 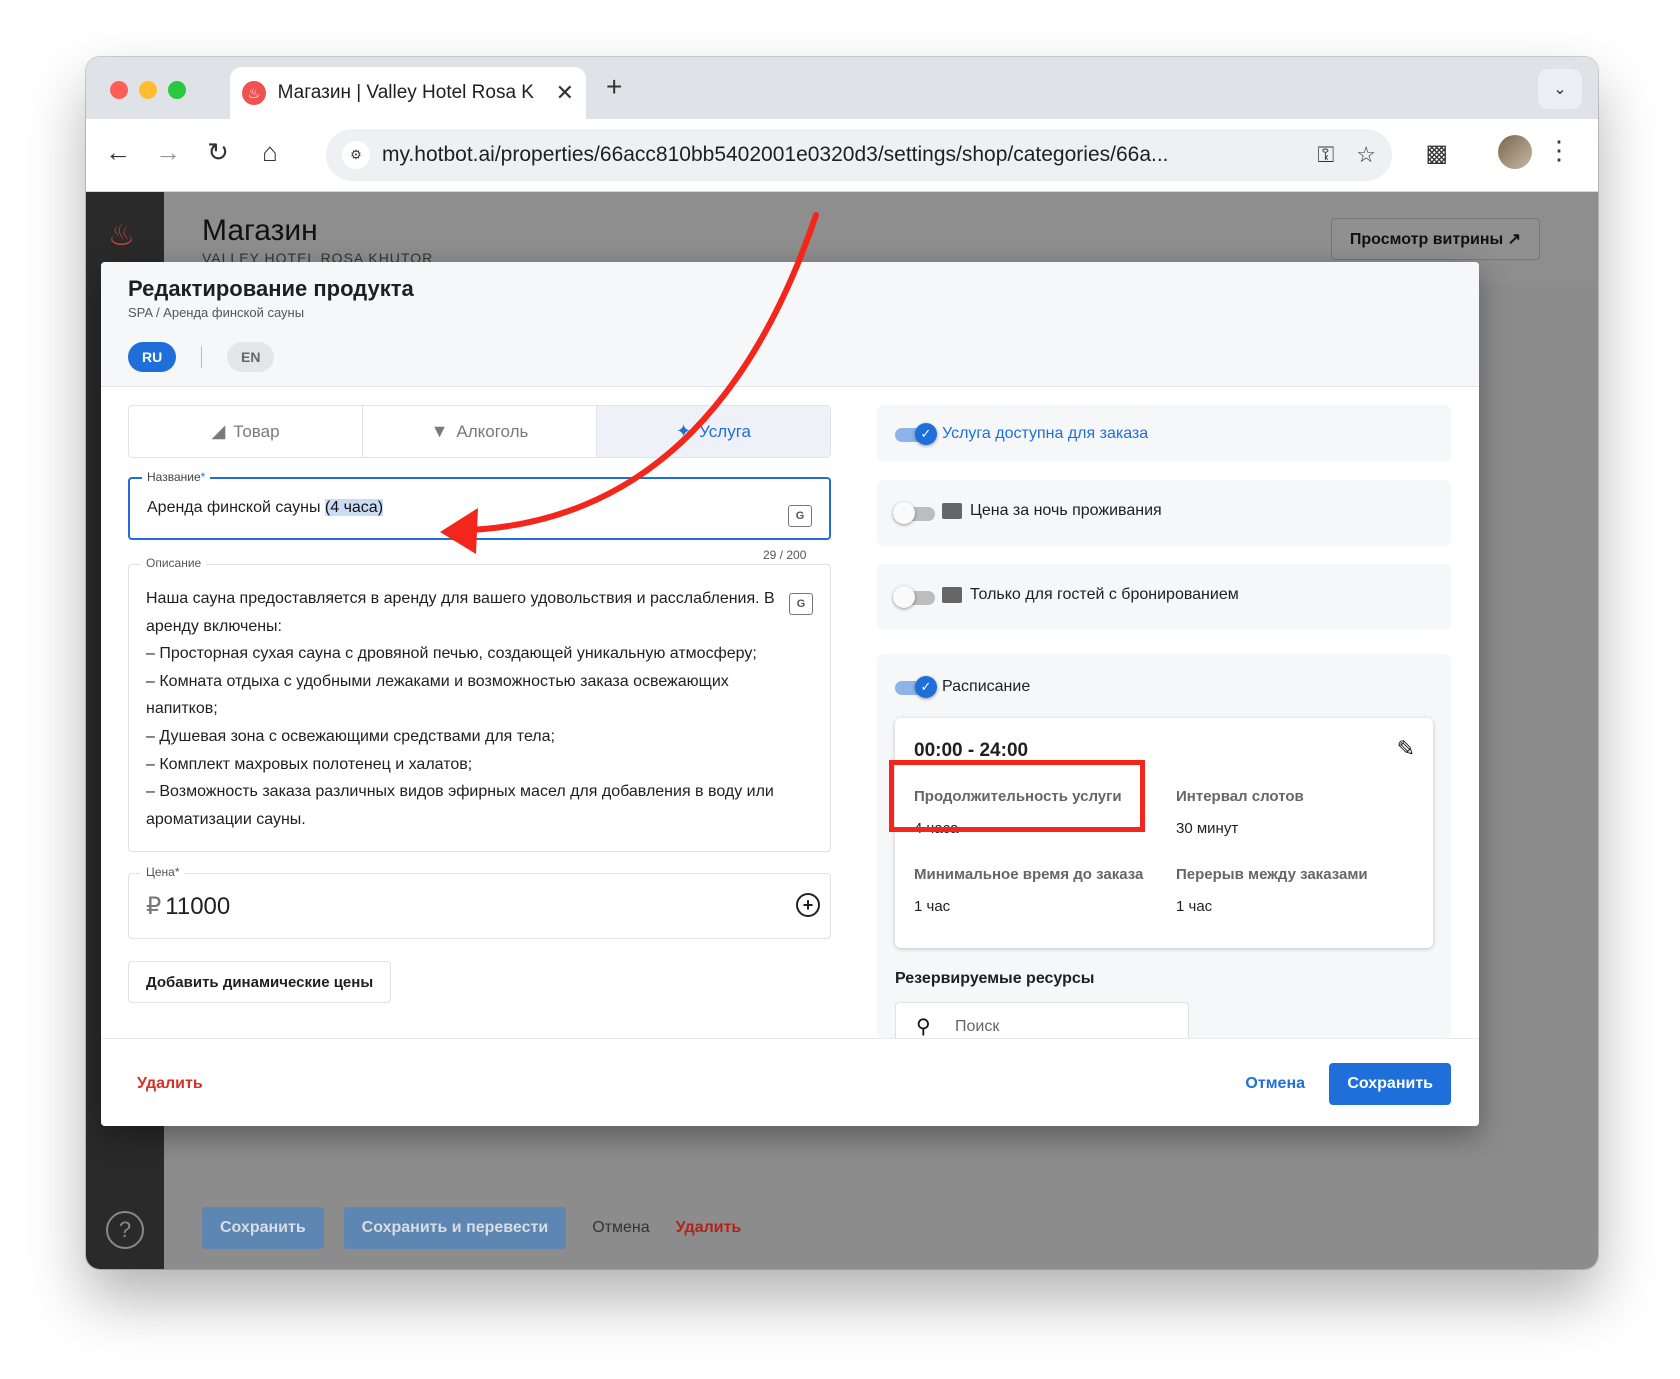 What do you see at coordinates (270, 152) in the screenshot?
I see `home-icon: ⌂` at bounding box center [270, 152].